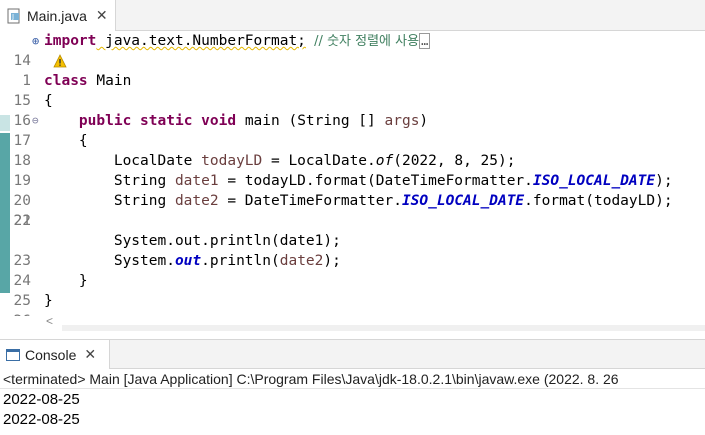  Describe the element at coordinates (352, 90) in the screenshot. I see `code-line: 15 class Main` at that location.